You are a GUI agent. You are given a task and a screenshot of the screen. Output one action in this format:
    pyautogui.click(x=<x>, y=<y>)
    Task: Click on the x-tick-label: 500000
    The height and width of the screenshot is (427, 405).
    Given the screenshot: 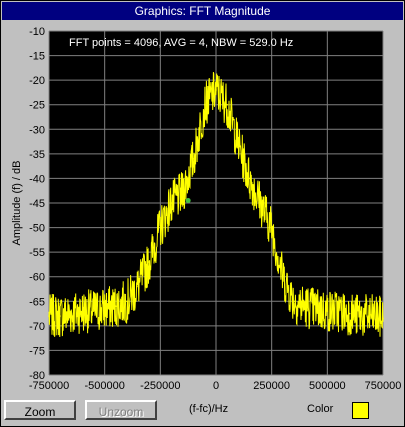 What is the action you would take?
    pyautogui.click(x=327, y=386)
    